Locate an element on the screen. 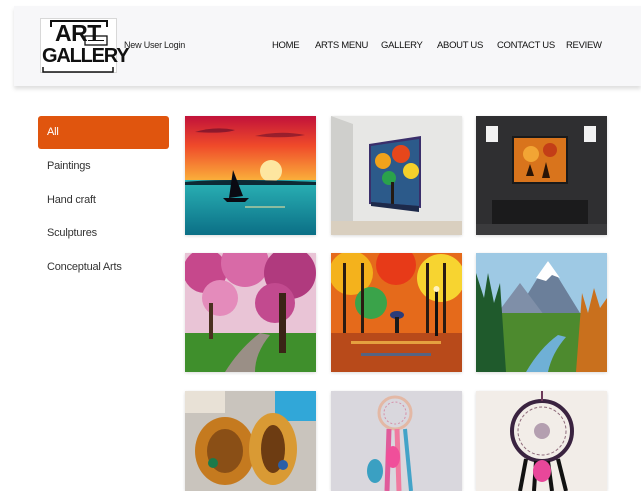  new-user-link: New User is located at coordinates (143, 45).